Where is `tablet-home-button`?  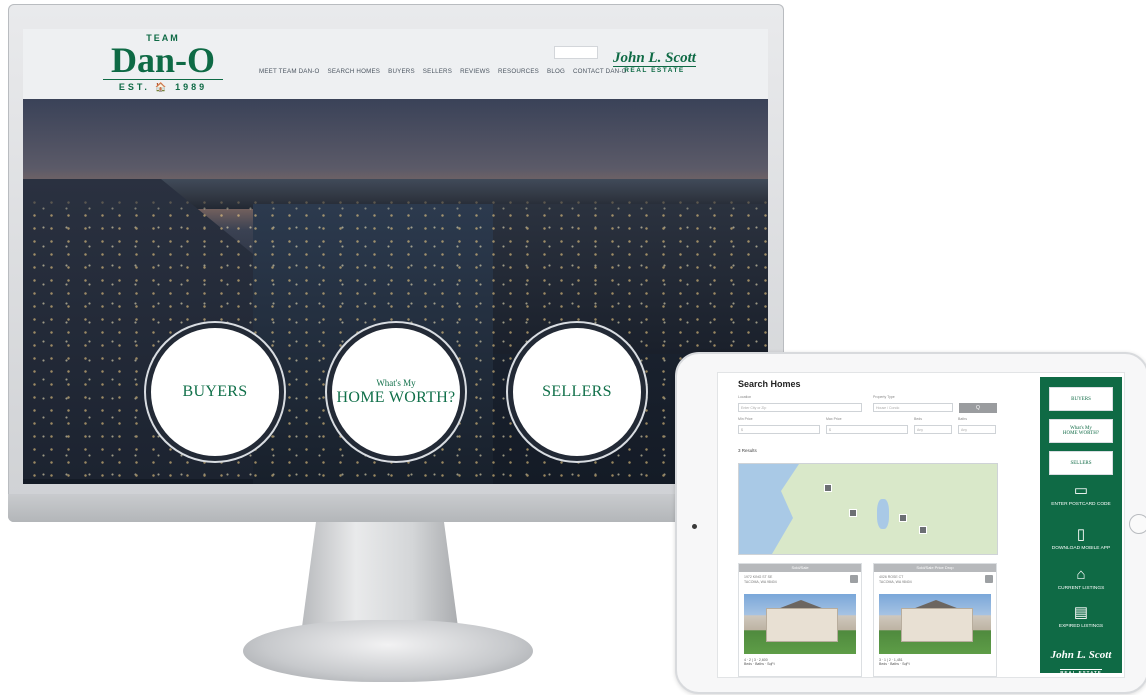 tablet-home-button is located at coordinates (1137, 524).